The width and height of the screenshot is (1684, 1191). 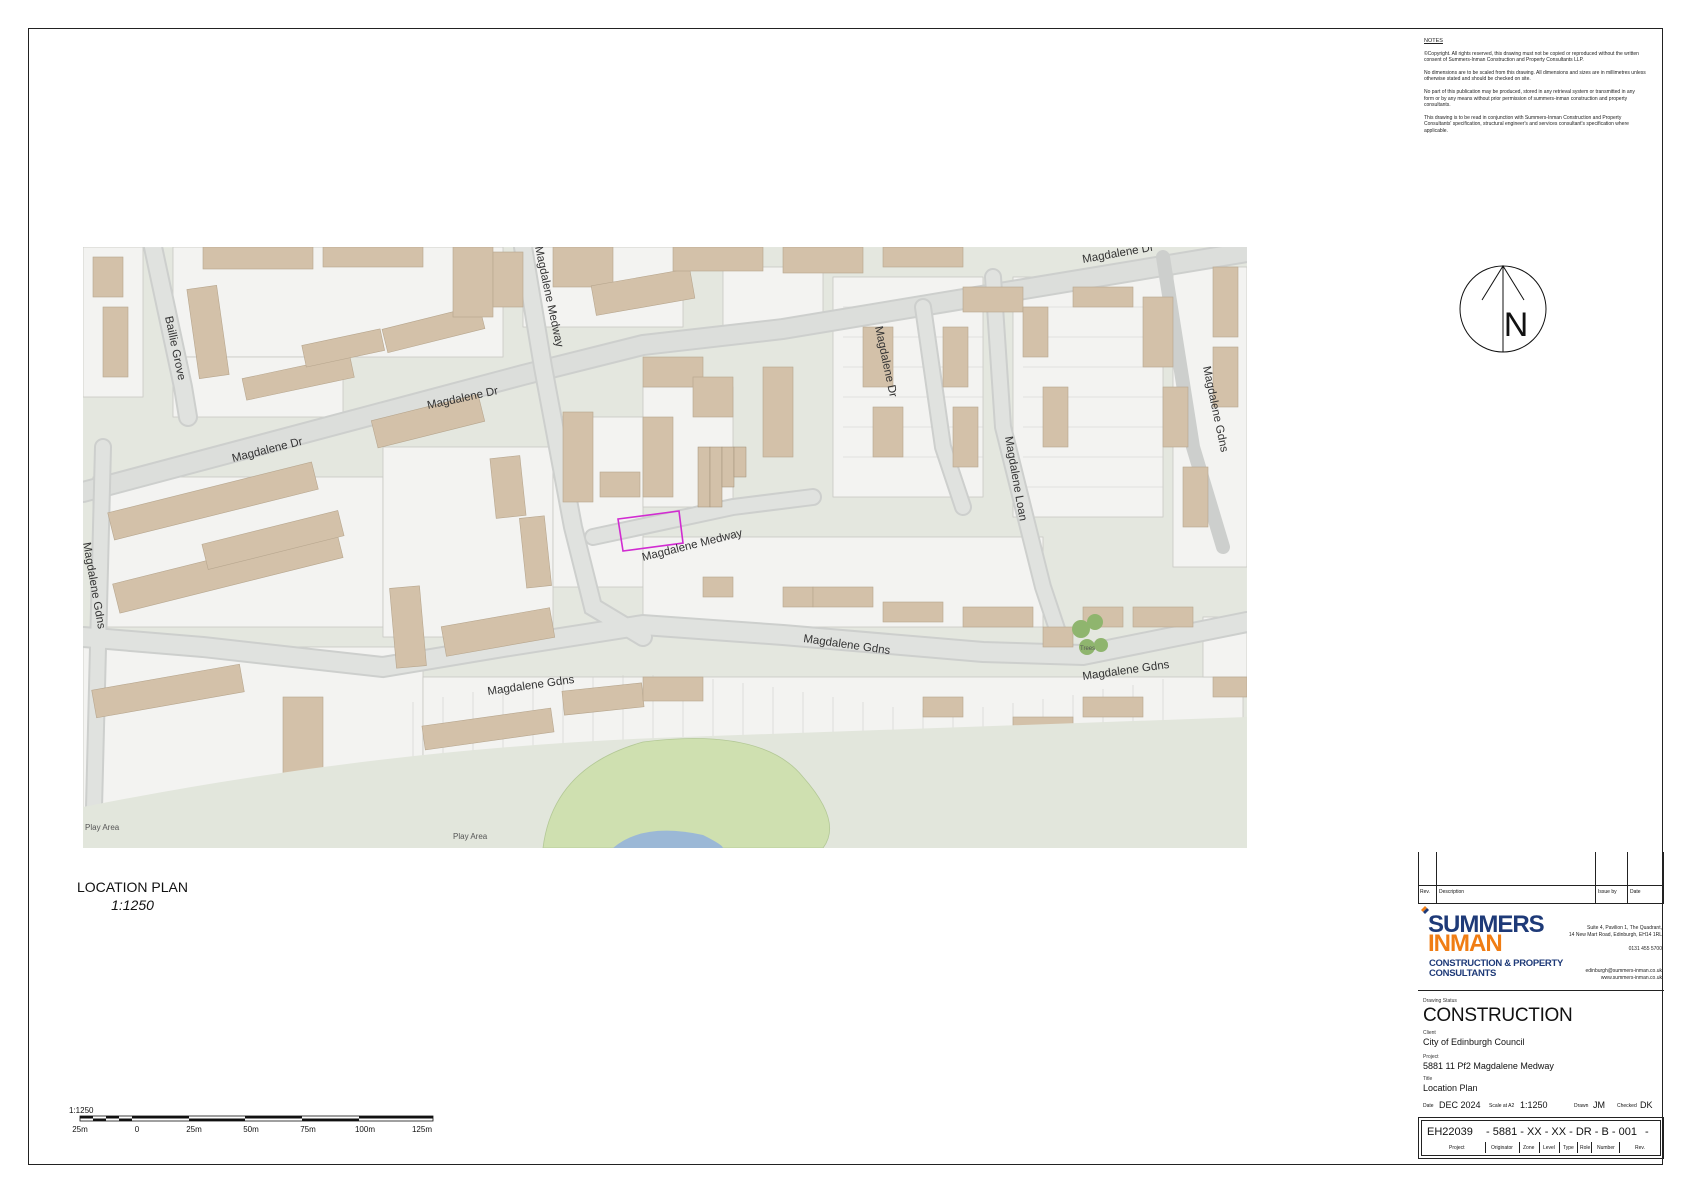 I want to click on project-code: EH22039, so click(x=1450, y=1132).